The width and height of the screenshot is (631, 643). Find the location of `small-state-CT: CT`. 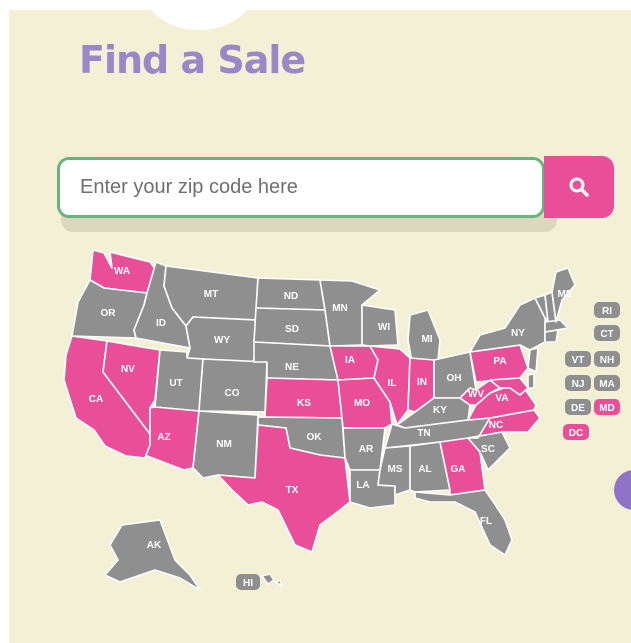

small-state-CT: CT is located at coordinates (607, 333).